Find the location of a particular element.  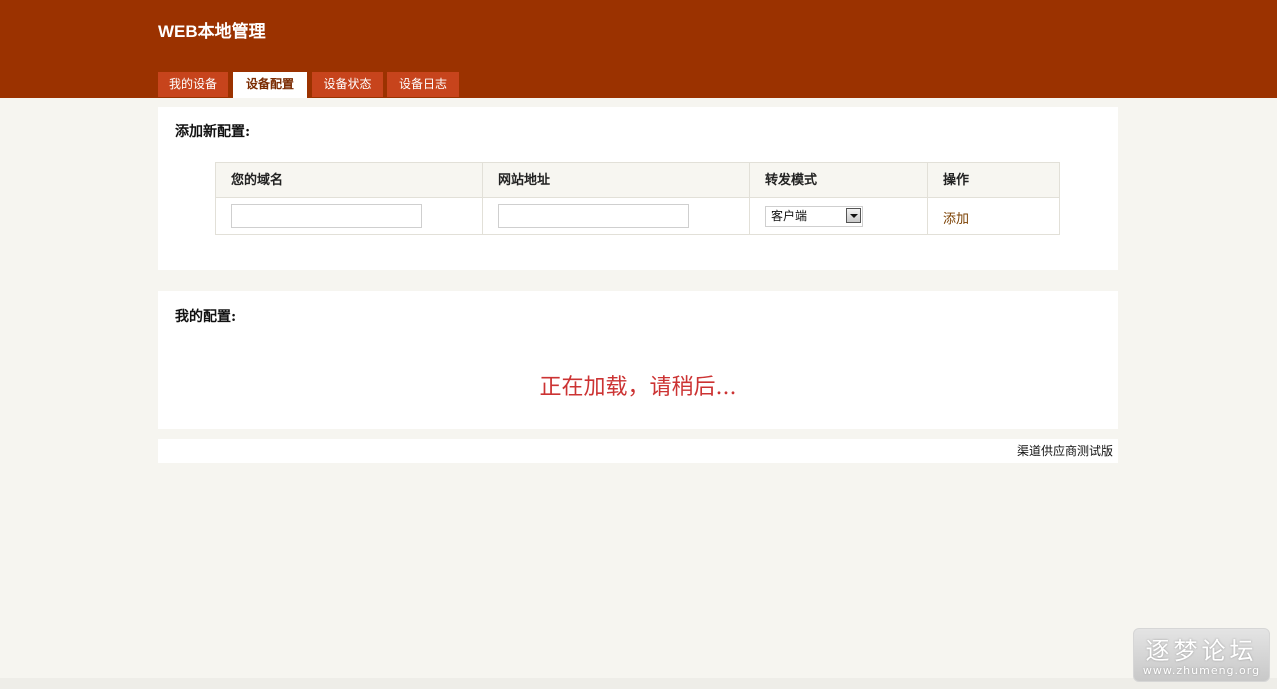

version-label: 渠道供应商测试版 is located at coordinates (1064, 451).